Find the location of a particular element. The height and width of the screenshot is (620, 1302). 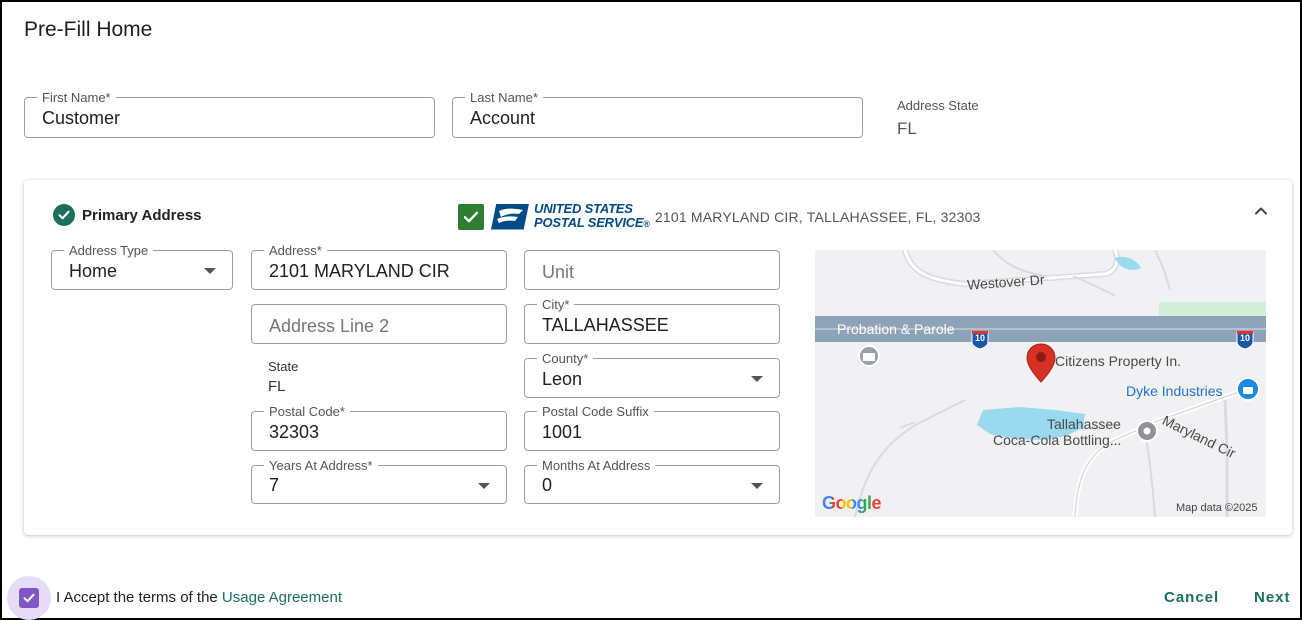

usps-wordmark-line2: POSTAL SERVICE is located at coordinates (589, 222).